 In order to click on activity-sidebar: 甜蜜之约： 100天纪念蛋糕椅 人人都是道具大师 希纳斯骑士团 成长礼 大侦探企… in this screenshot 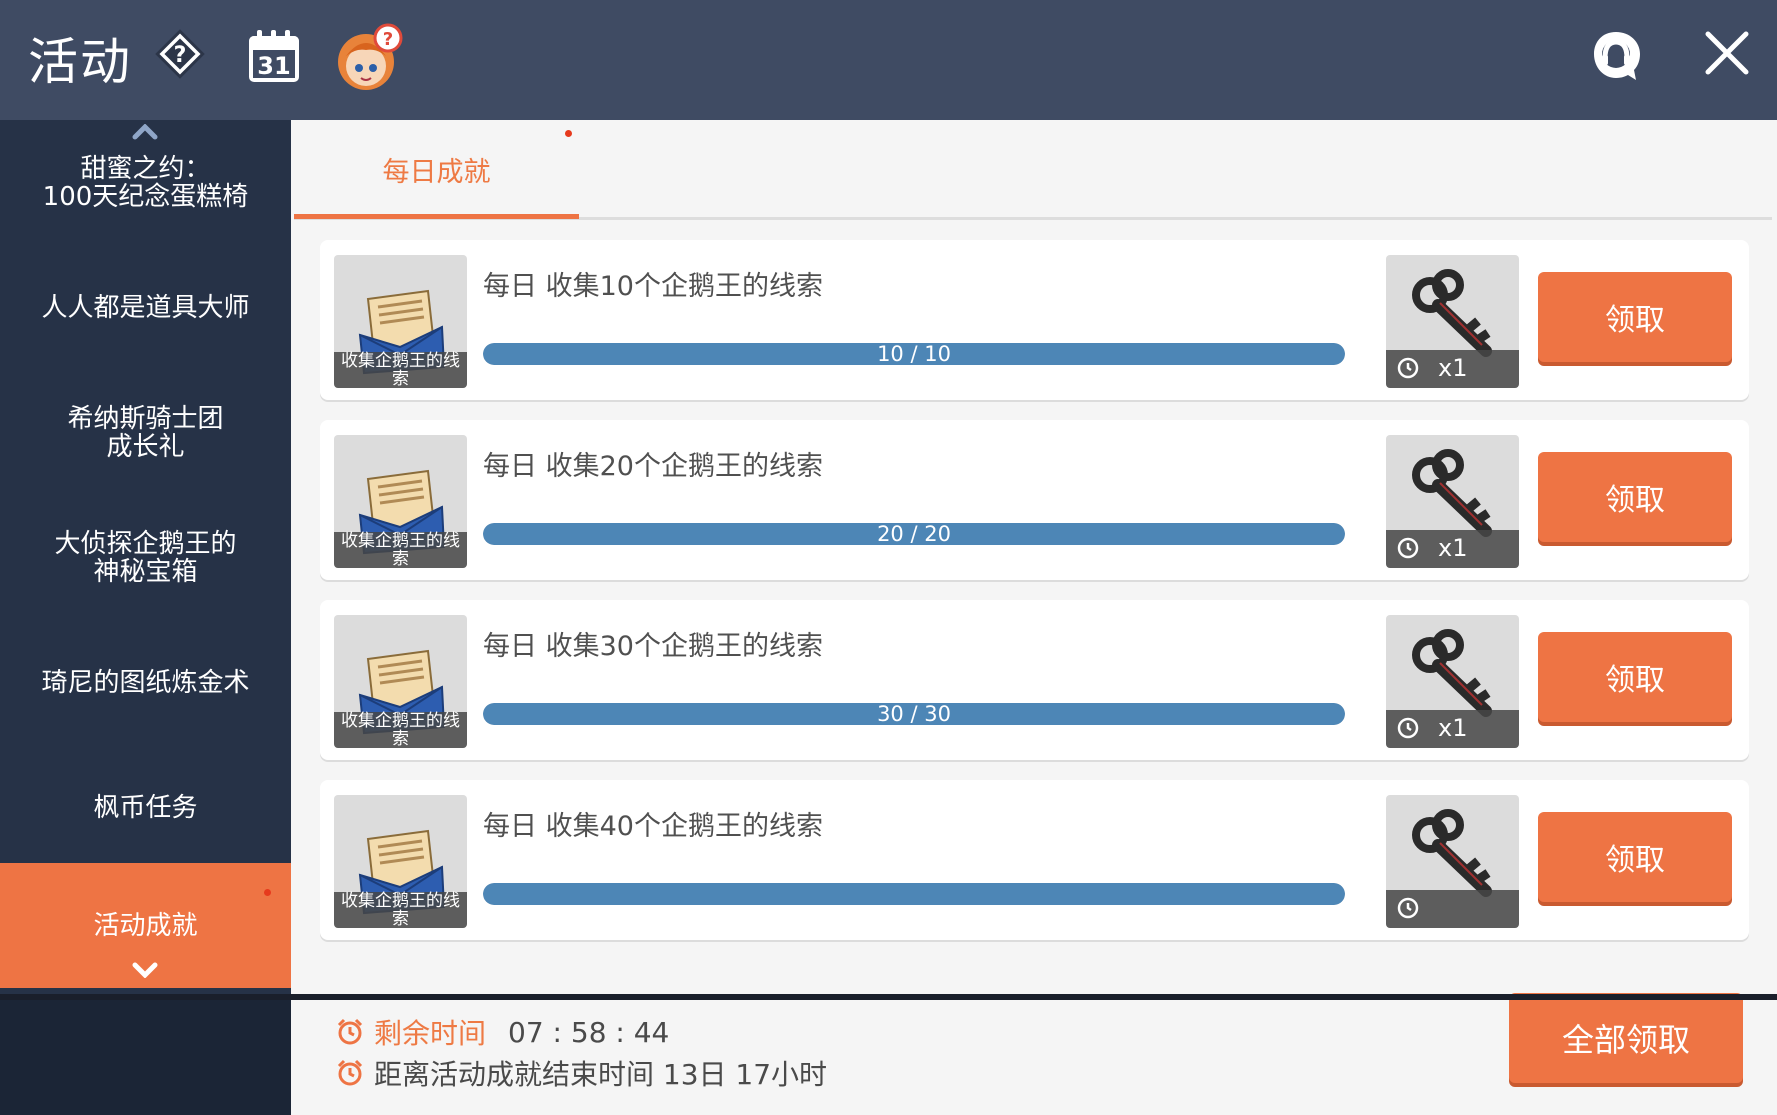, I will do `click(145, 557)`.